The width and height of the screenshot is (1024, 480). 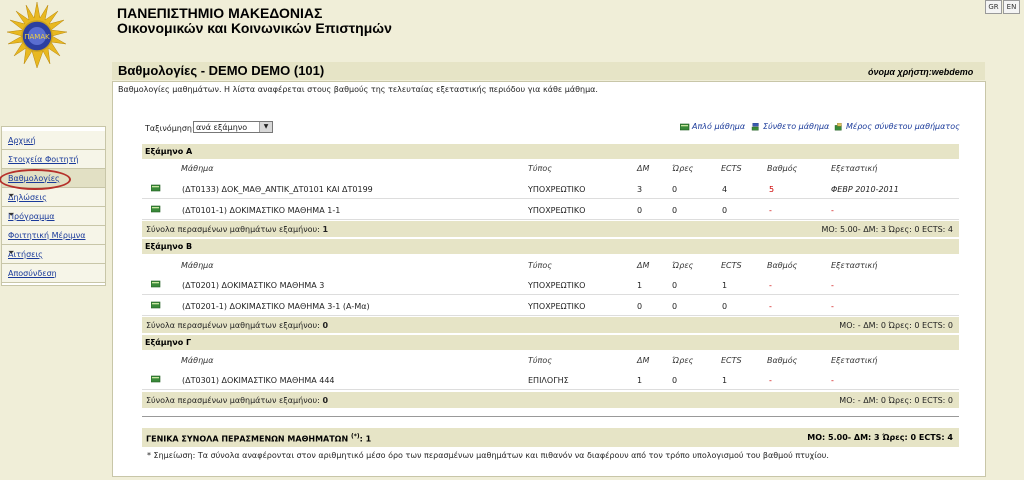 What do you see at coordinates (53, 159) in the screenshot?
I see `sidebar-item-student-info: Στοιχεία Φοιτητή` at bounding box center [53, 159].